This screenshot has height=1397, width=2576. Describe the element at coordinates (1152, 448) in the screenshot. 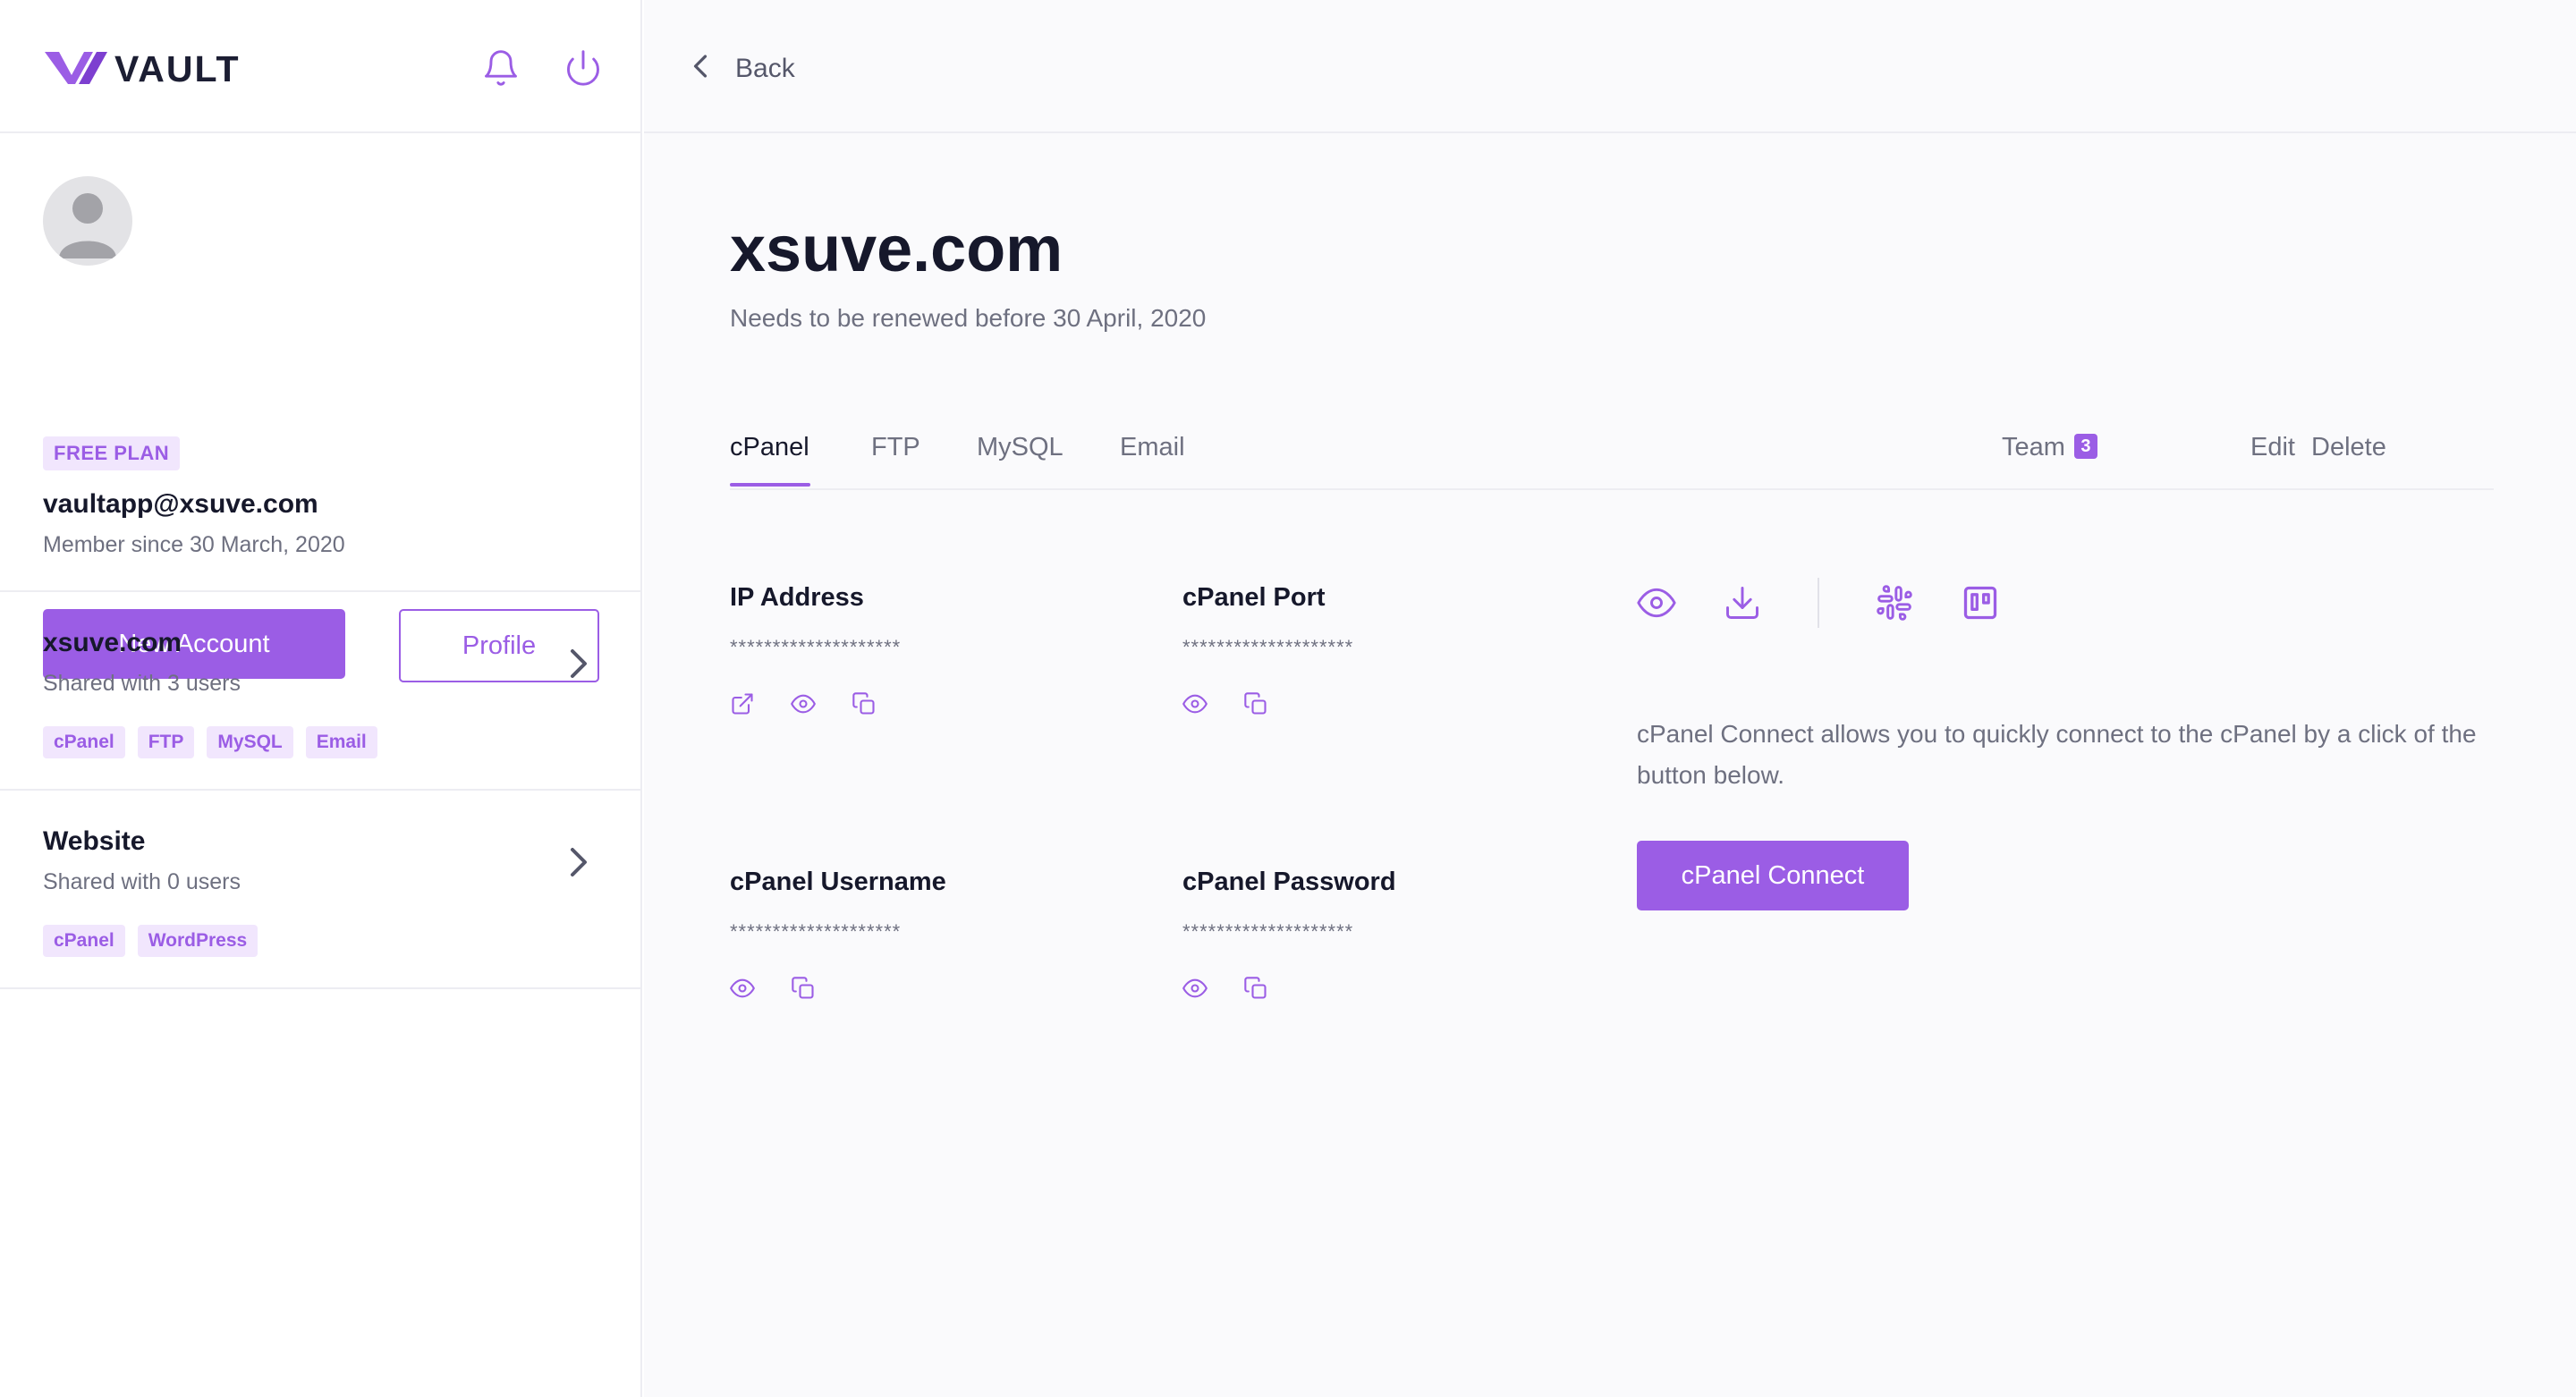

I see `tab-email: Email` at that location.